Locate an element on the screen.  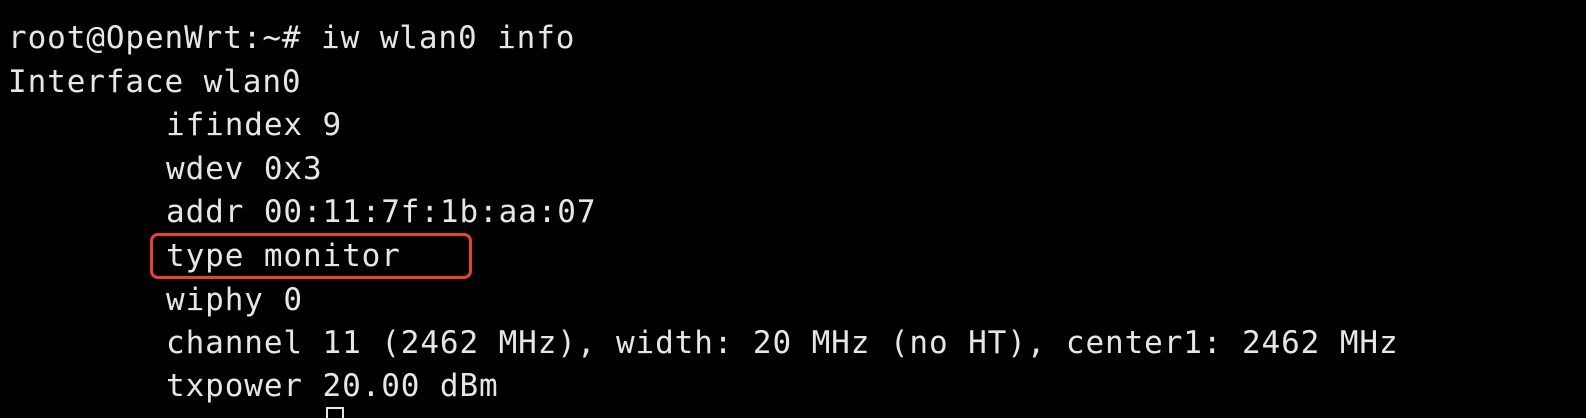
terminal-cursor is located at coordinates (335, 412).